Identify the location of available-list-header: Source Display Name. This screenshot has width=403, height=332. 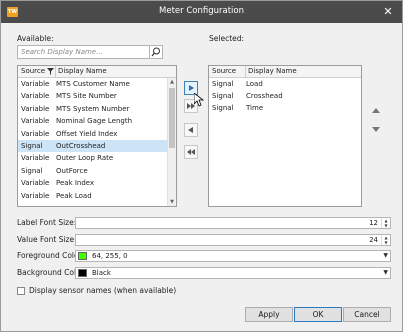
(97, 72).